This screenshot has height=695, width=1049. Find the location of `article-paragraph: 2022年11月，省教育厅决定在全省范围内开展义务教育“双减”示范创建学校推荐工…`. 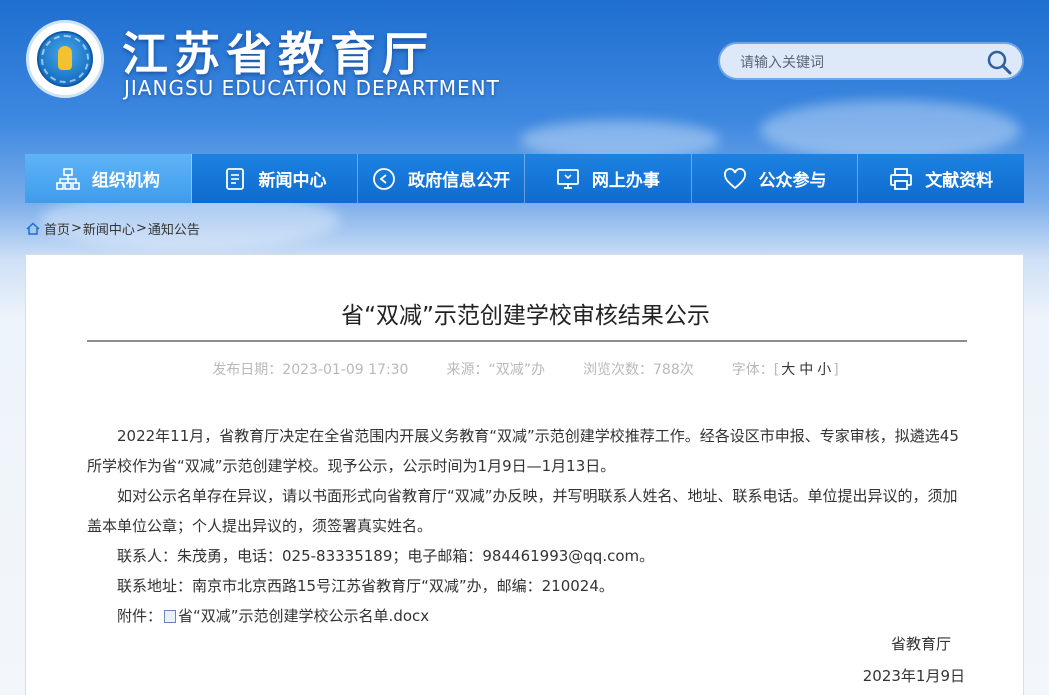

article-paragraph: 2022年11月，省教育厅决定在全省范围内开展义务教育“双减”示范创建学校推荐工… is located at coordinates (523, 451).